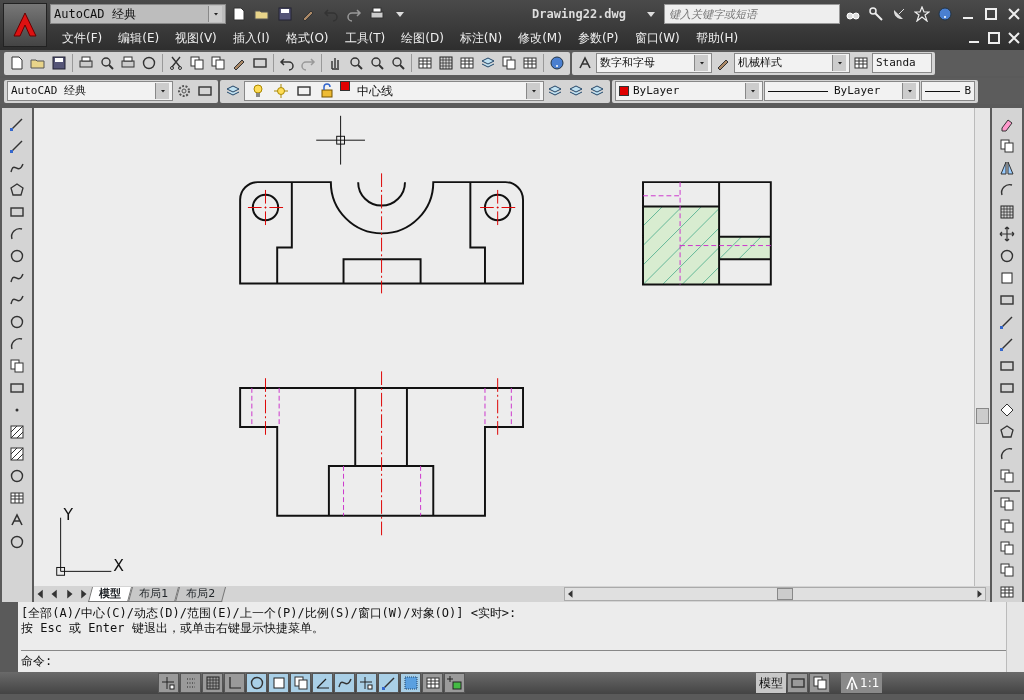 Image resolution: width=1024 pixels, height=700 pixels. I want to click on axis-label: X, so click(118, 566).